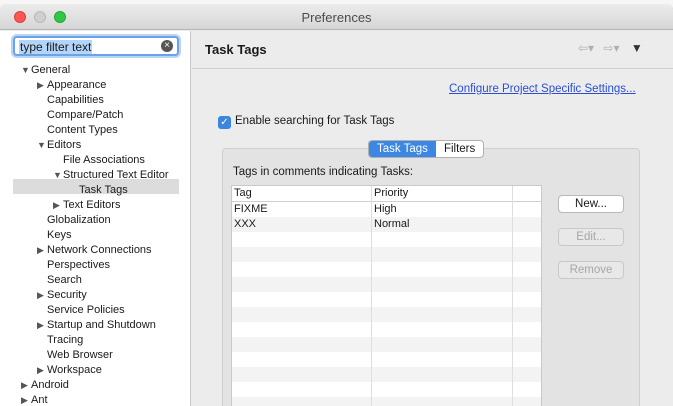  What do you see at coordinates (39, 400) in the screenshot?
I see `tree-item-label: Ant` at bounding box center [39, 400].